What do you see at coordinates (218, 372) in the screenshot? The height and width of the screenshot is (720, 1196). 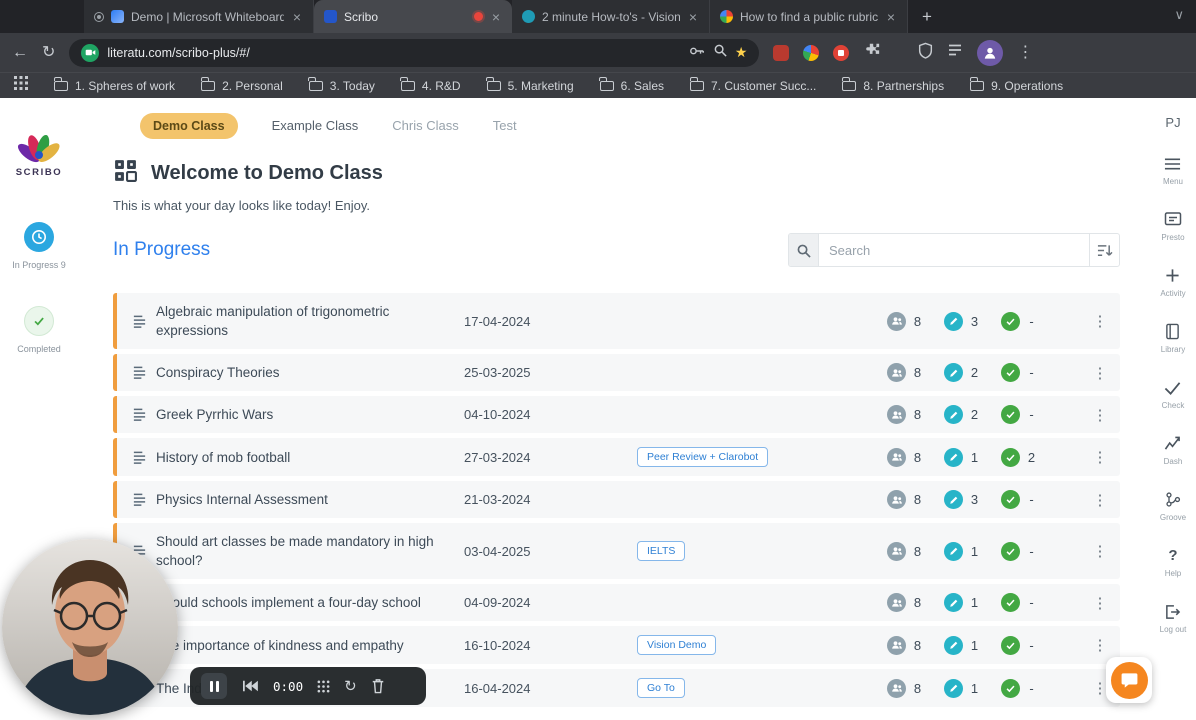 I see `assignment-title: Conspiracy Theories` at bounding box center [218, 372].